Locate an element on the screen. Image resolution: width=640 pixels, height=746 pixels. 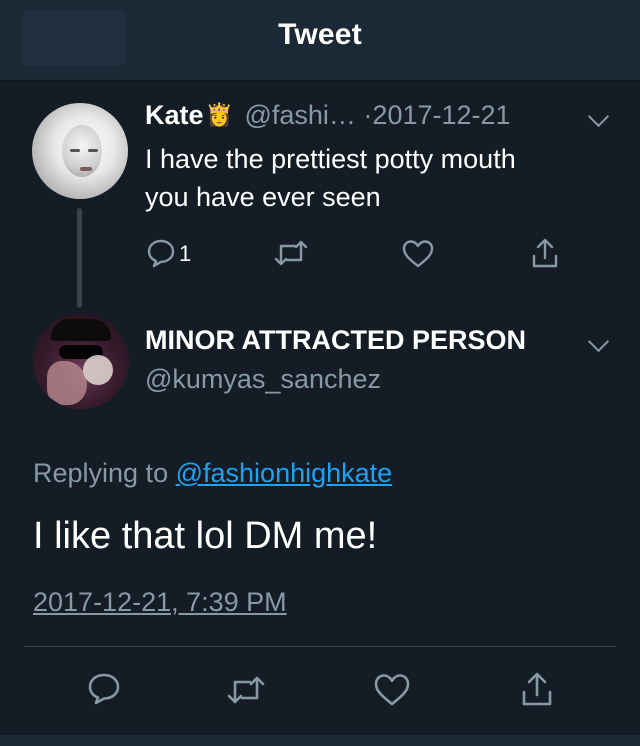
main-tweet-text: I like that lol DM me! is located at coordinates (205, 536).